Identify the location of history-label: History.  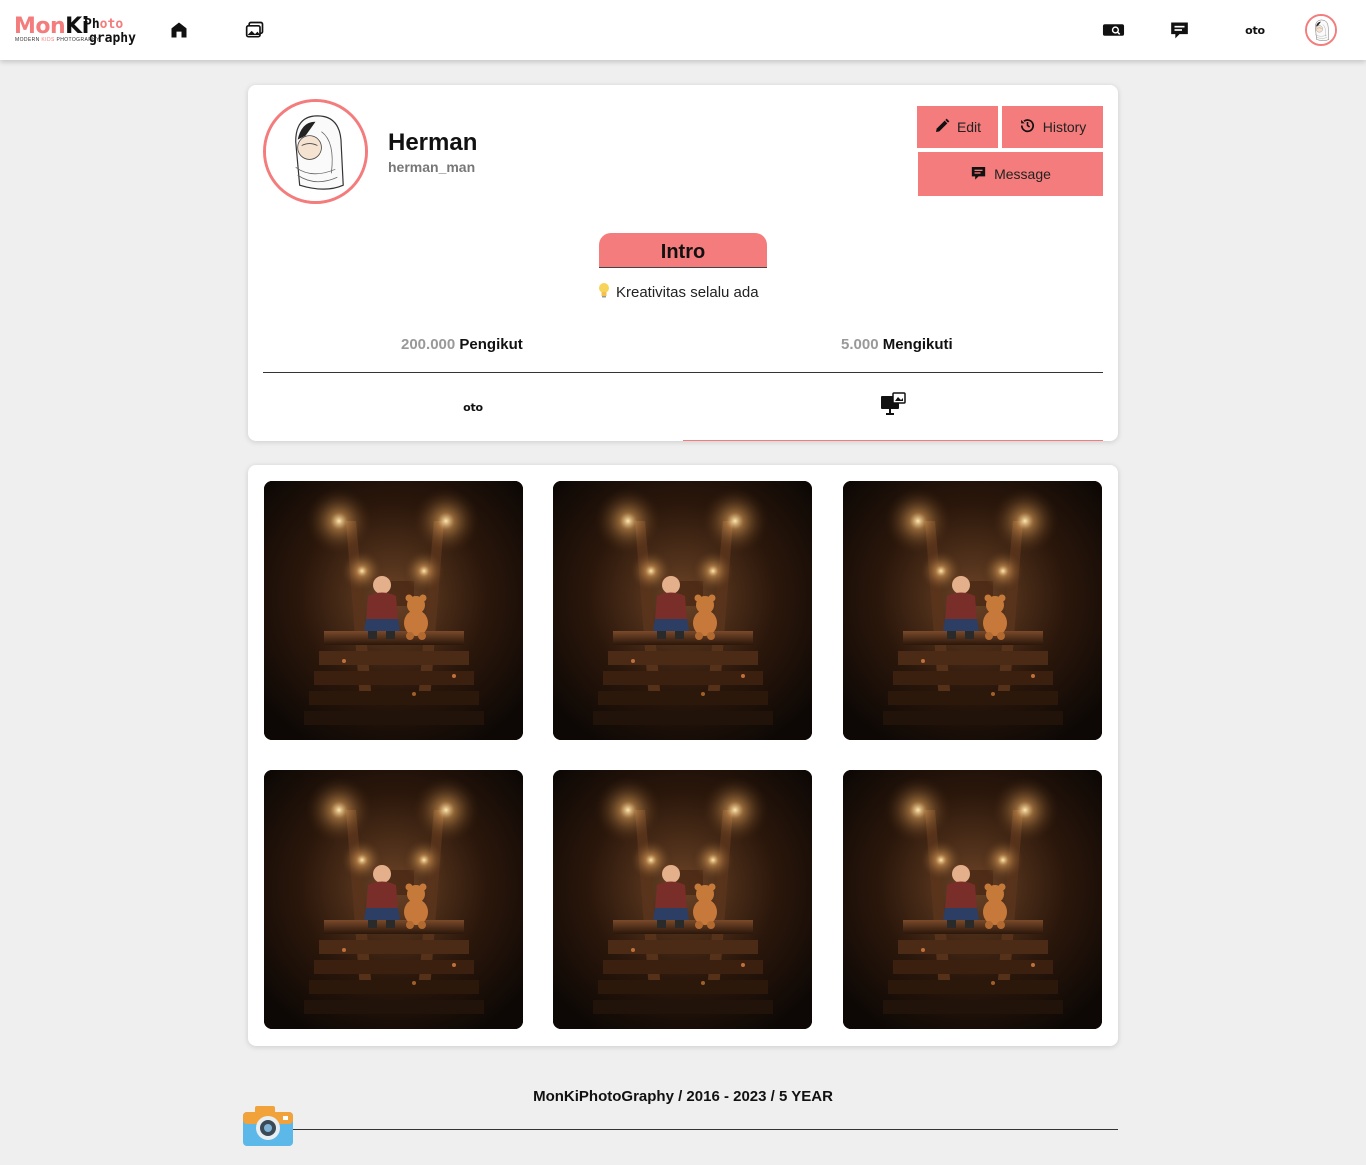
(1064, 127).